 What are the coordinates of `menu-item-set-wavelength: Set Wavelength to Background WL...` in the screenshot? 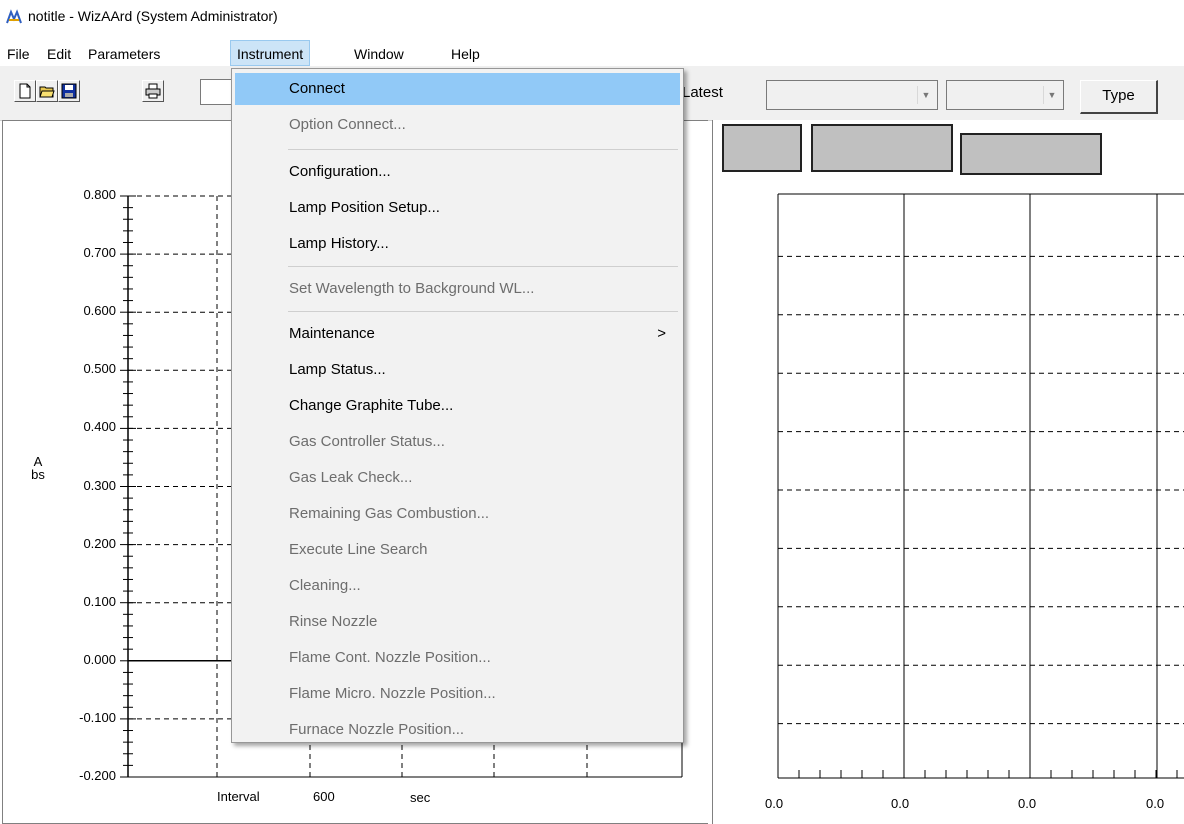 It's located at (457, 289).